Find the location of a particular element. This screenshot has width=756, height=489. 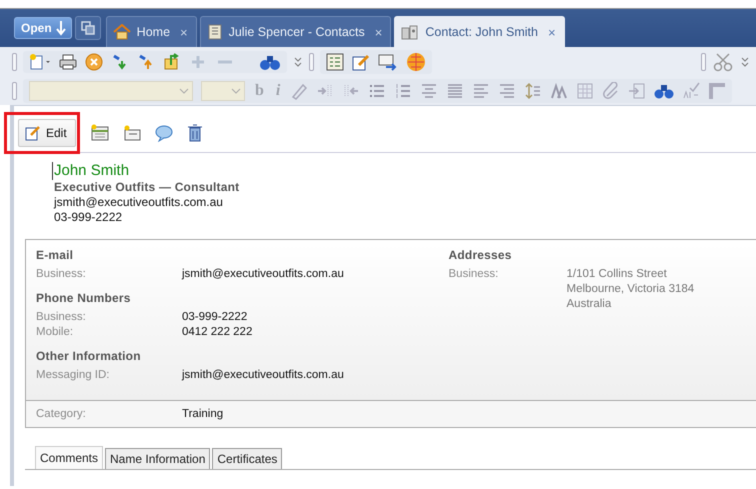

new-letter-icon is located at coordinates (132, 133).